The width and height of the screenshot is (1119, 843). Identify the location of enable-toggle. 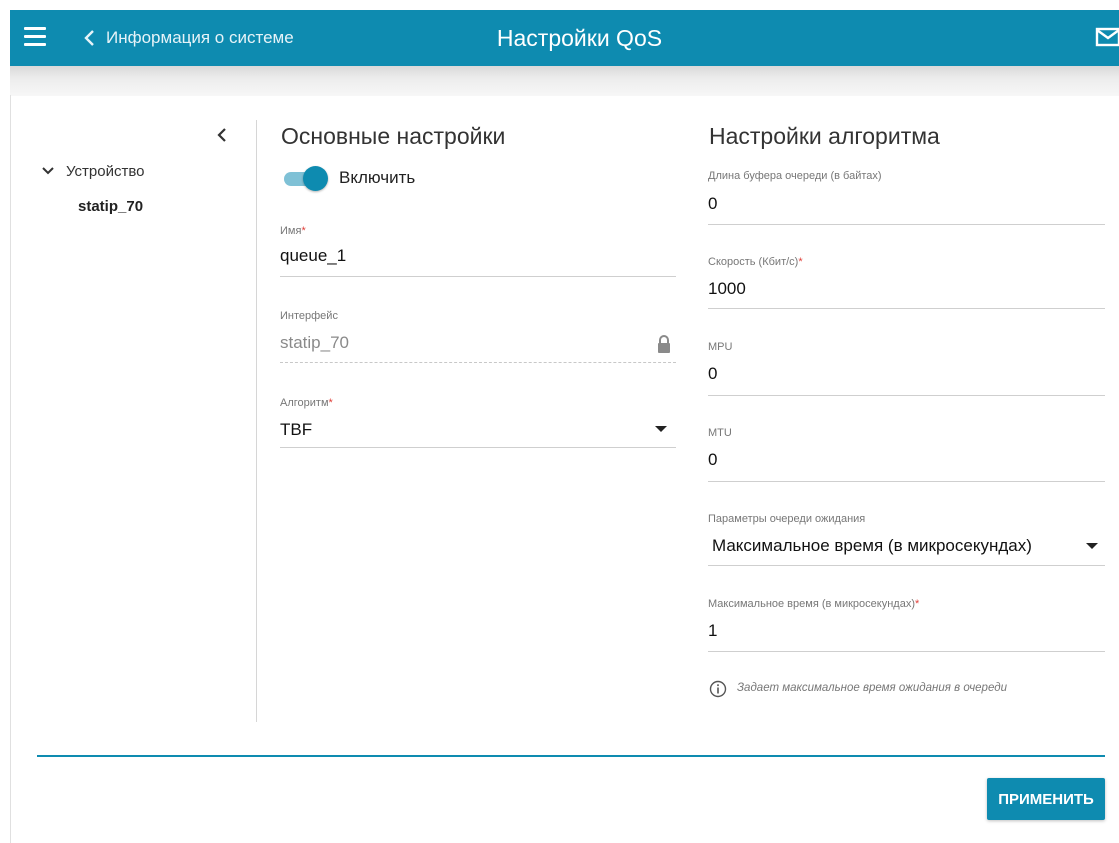
(306, 179).